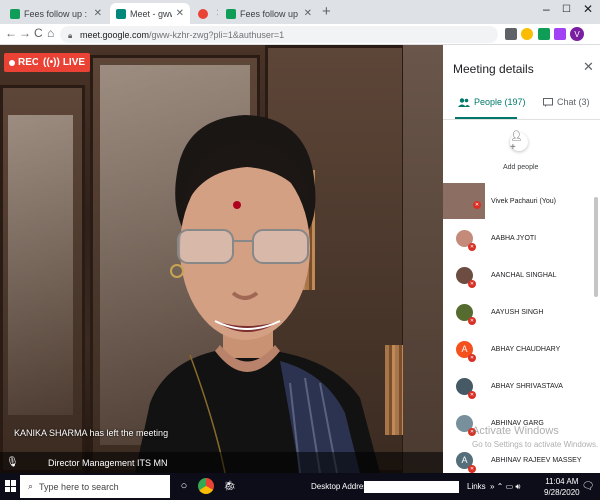 This screenshot has height=500, width=600. What do you see at coordinates (325, 486) in the screenshot?
I see `desktop-toolbar-label: Desktop` at bounding box center [325, 486].